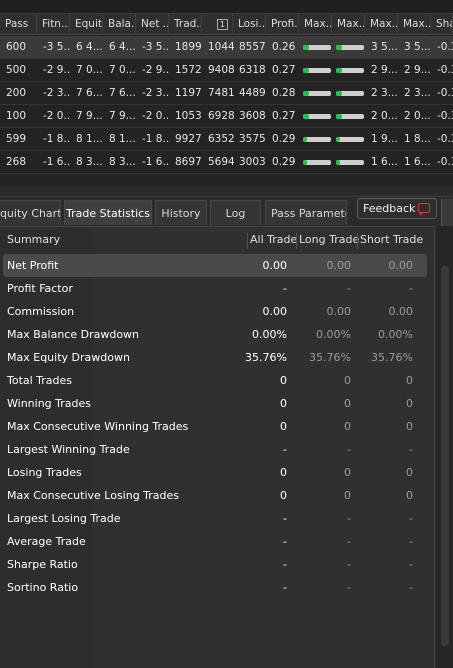 The width and height of the screenshot is (453, 668). Describe the element at coordinates (217, 24) in the screenshot. I see `col-win-sorted: 1` at that location.